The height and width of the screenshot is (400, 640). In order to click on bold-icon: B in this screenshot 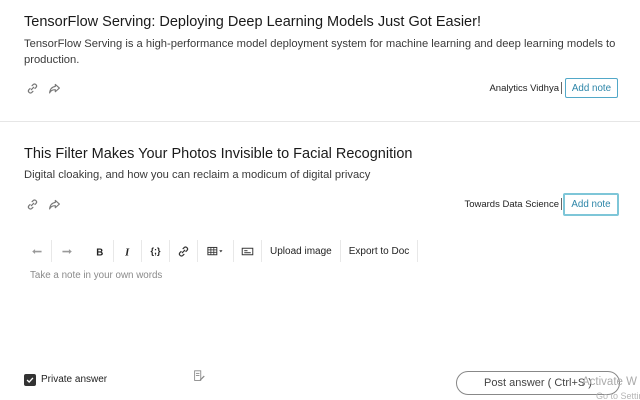, I will do `click(99, 252)`.